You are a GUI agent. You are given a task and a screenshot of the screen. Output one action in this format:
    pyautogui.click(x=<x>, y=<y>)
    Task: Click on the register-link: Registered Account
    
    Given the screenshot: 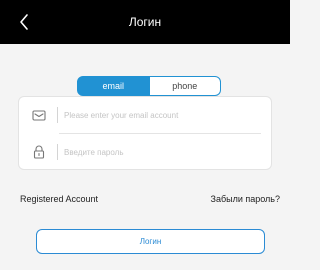 What is the action you would take?
    pyautogui.click(x=59, y=199)
    